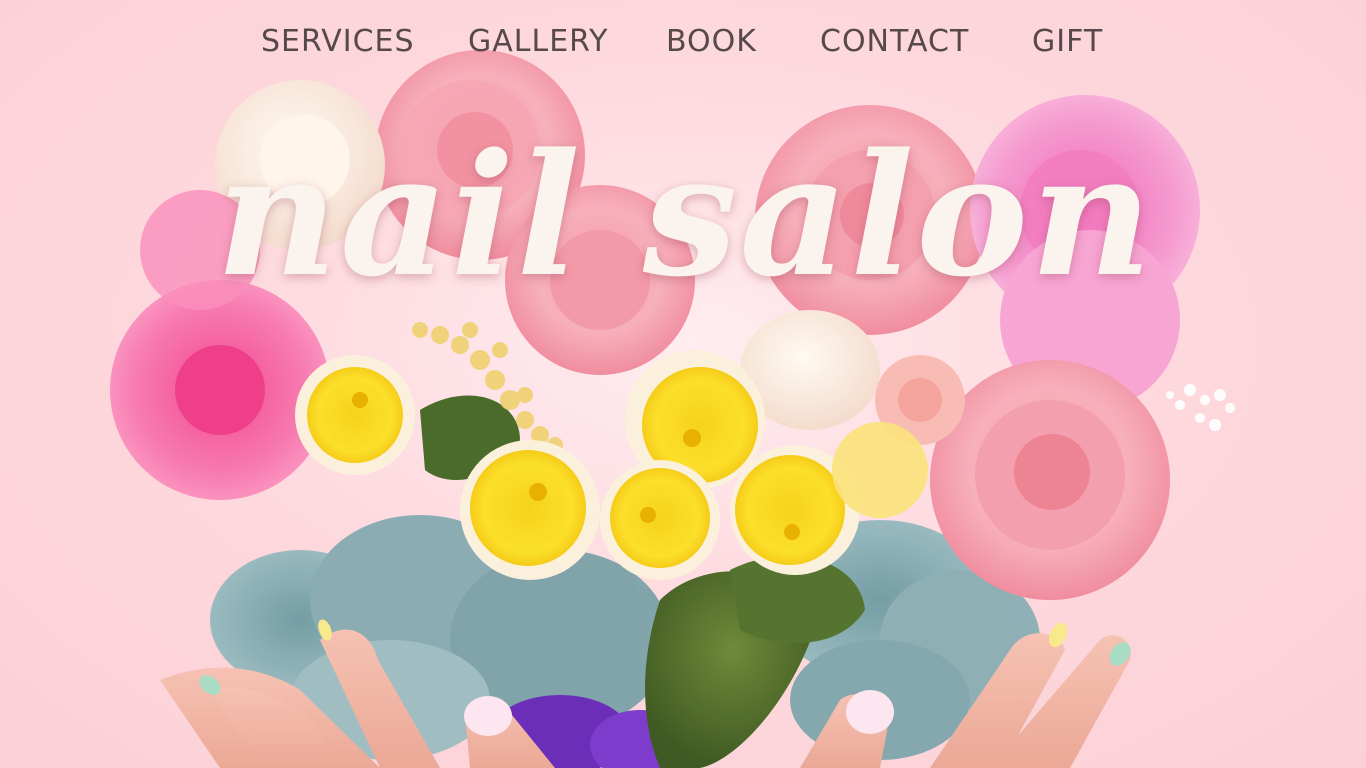  What do you see at coordinates (1067, 42) in the screenshot?
I see `nav-gift-link: GIFT` at bounding box center [1067, 42].